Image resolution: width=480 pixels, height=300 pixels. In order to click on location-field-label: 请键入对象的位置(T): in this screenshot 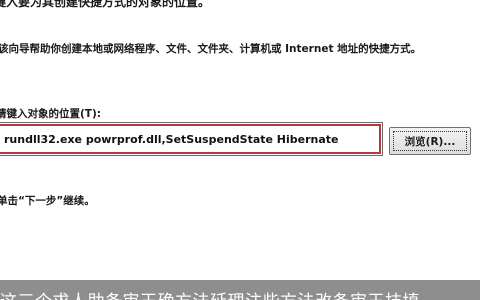, I will do `click(50, 114)`.